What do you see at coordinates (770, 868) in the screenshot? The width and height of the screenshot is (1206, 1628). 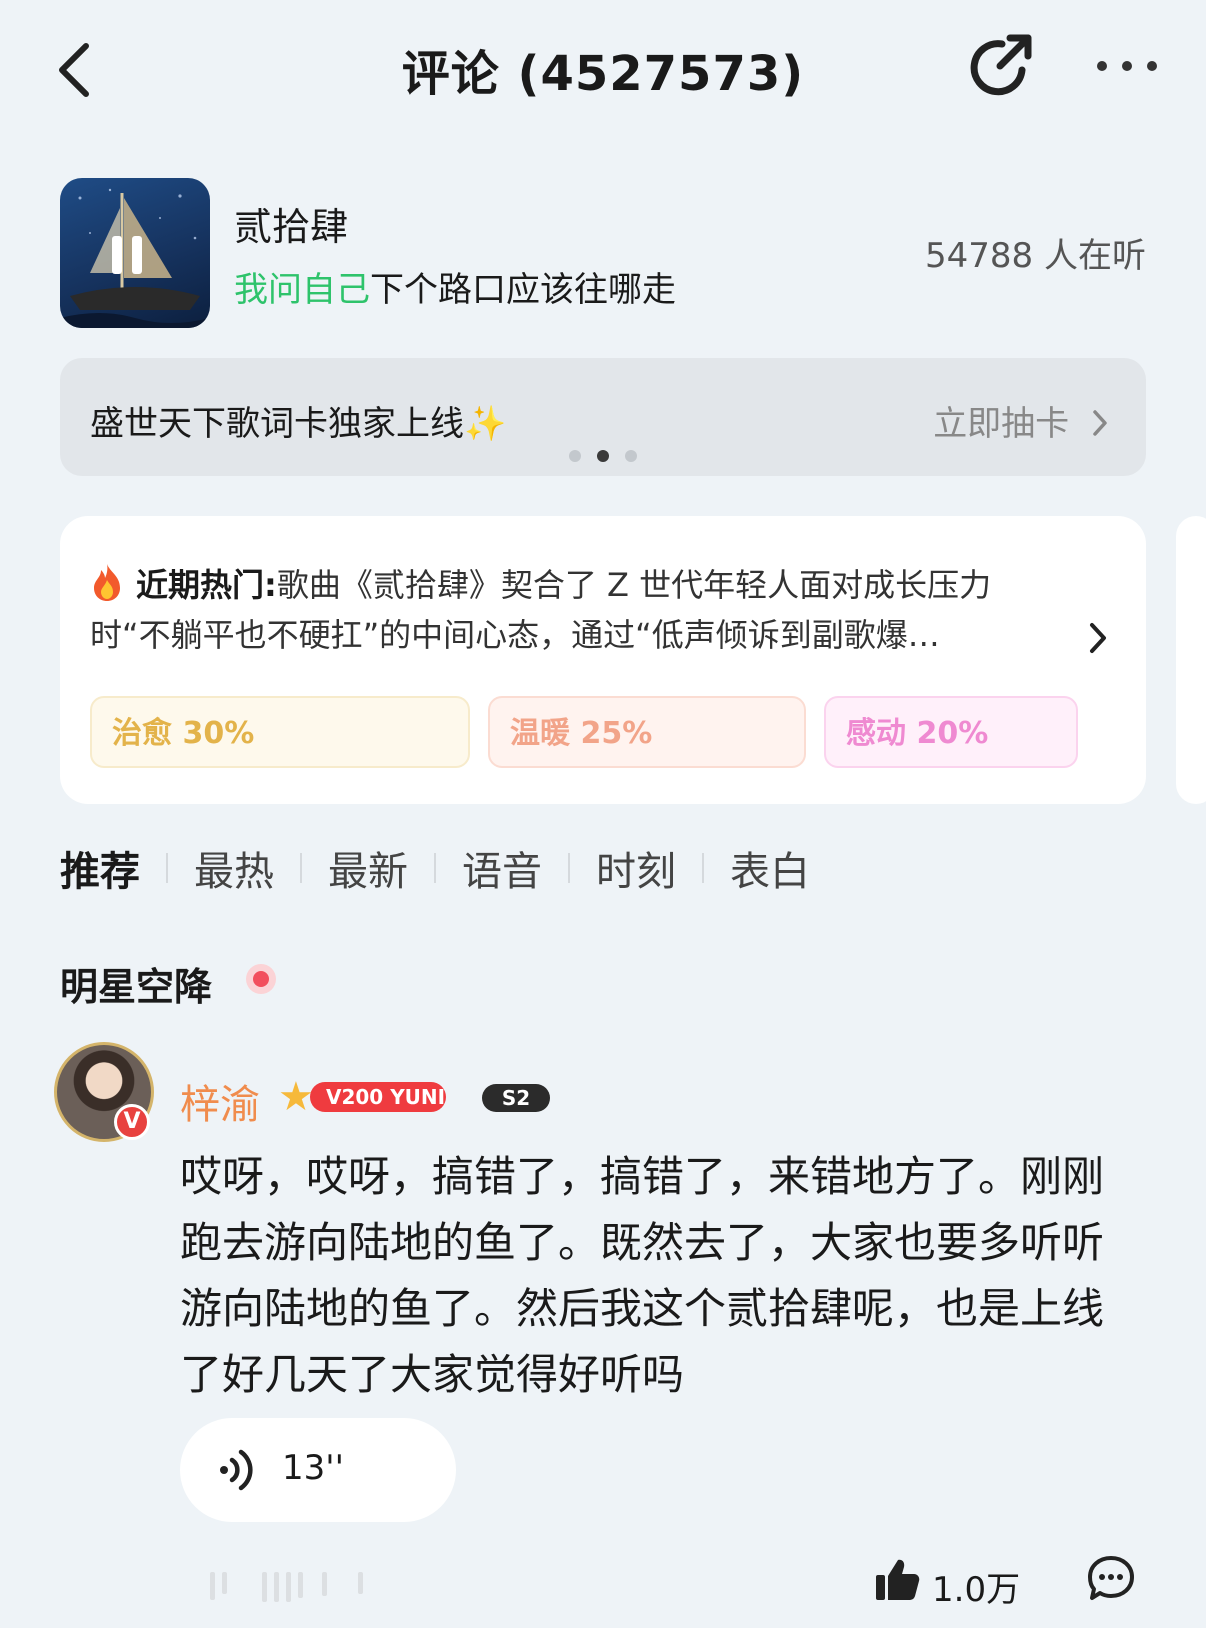 I see `tab-item: 表白` at bounding box center [770, 868].